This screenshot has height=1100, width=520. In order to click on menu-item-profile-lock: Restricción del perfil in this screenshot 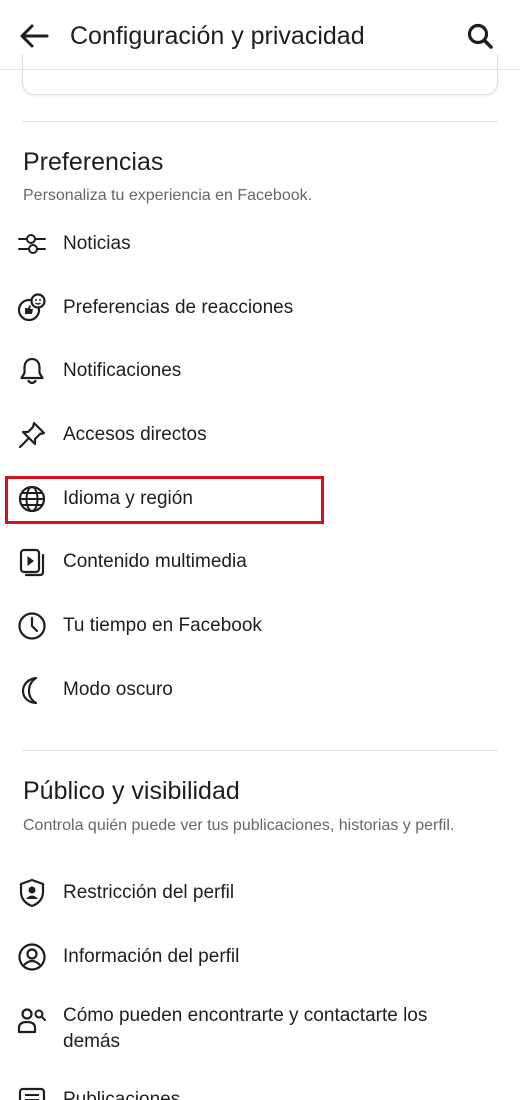, I will do `click(260, 893)`.